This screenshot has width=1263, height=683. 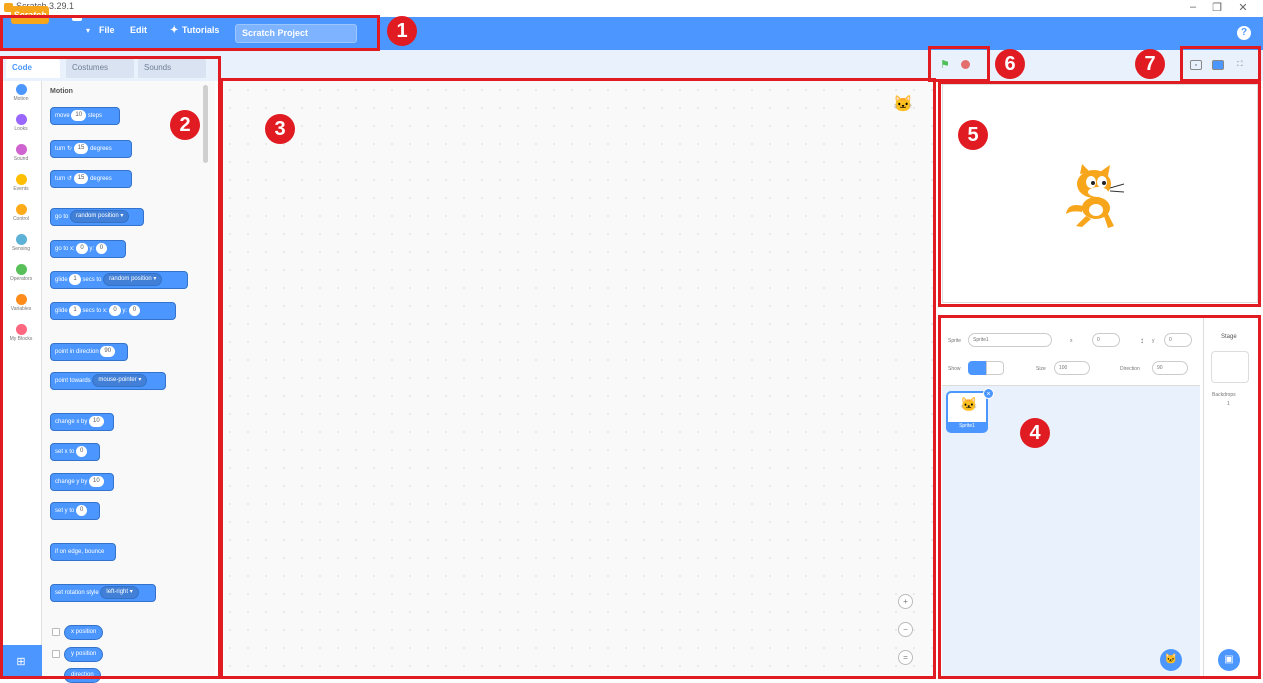 What do you see at coordinates (1035, 433) in the screenshot?
I see `marker-4: 4` at bounding box center [1035, 433].